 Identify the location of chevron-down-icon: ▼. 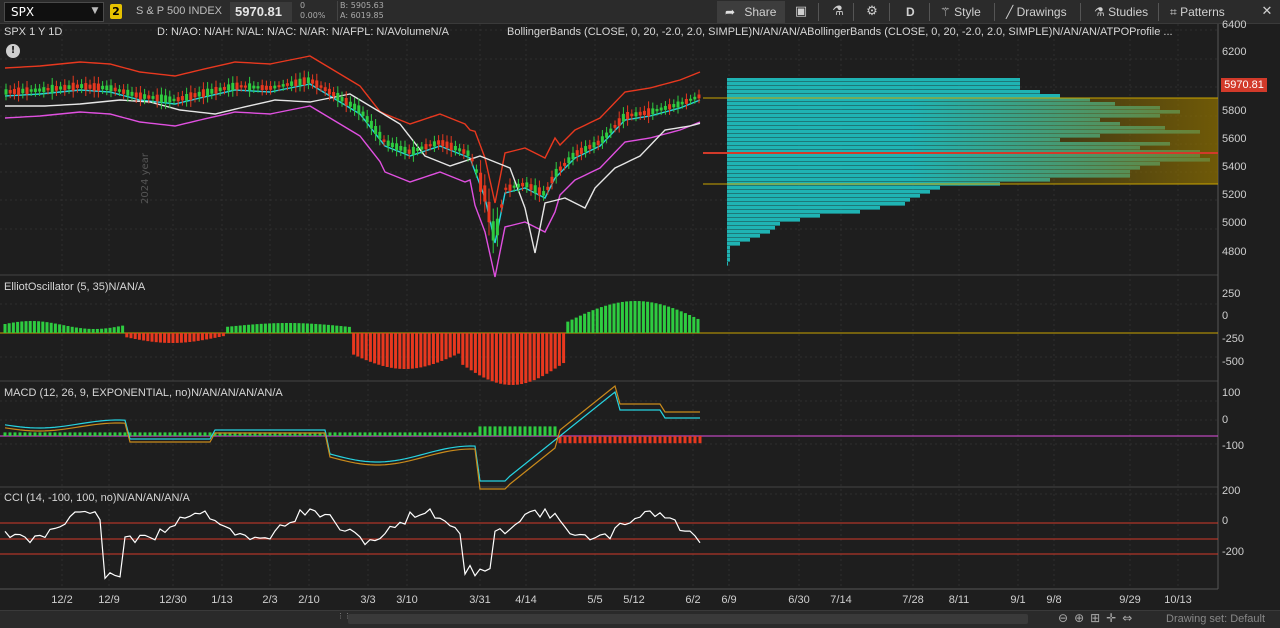
(95, 11).